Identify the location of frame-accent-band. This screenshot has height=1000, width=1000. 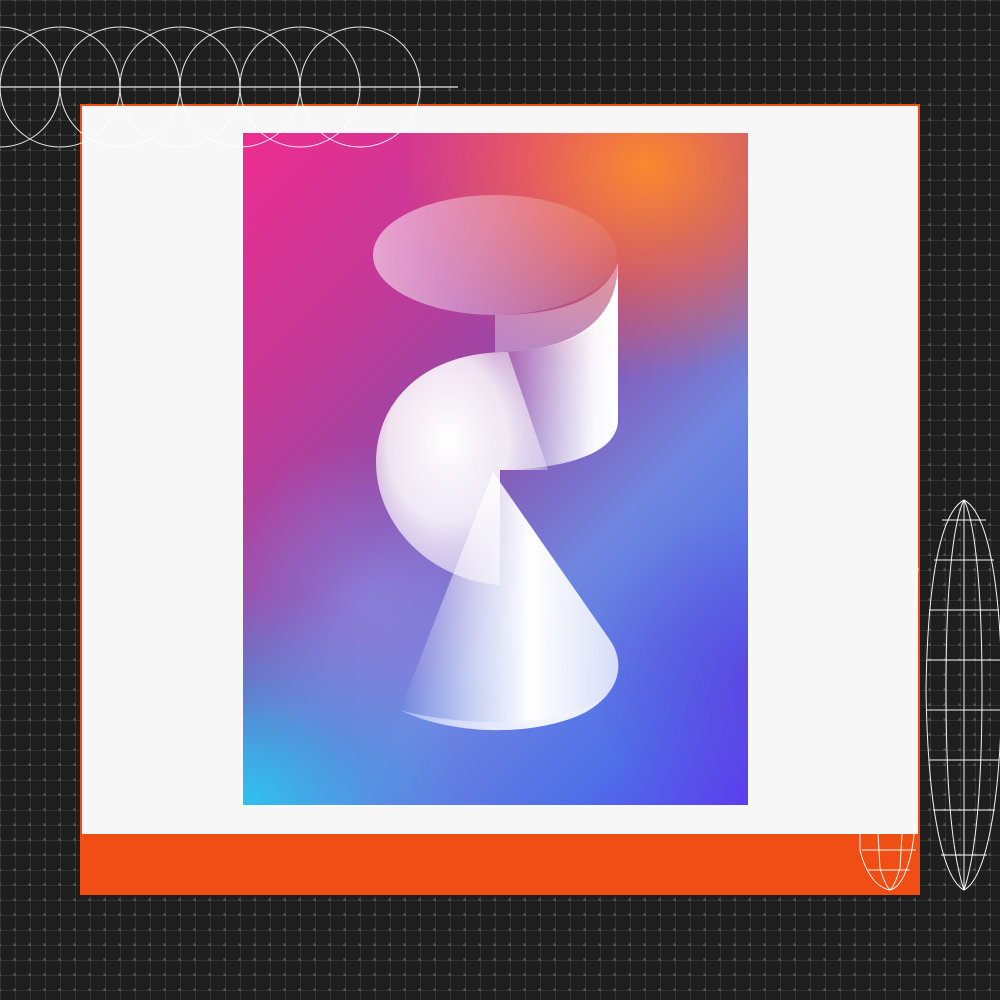
(500, 864).